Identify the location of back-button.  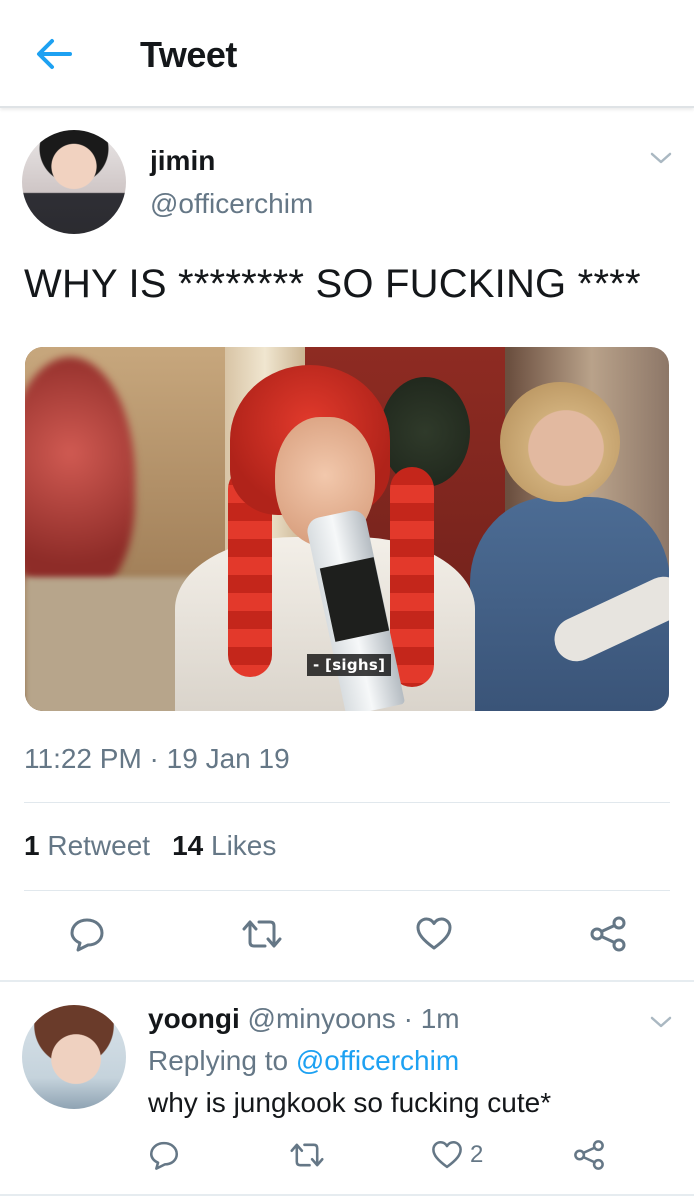
(54, 54).